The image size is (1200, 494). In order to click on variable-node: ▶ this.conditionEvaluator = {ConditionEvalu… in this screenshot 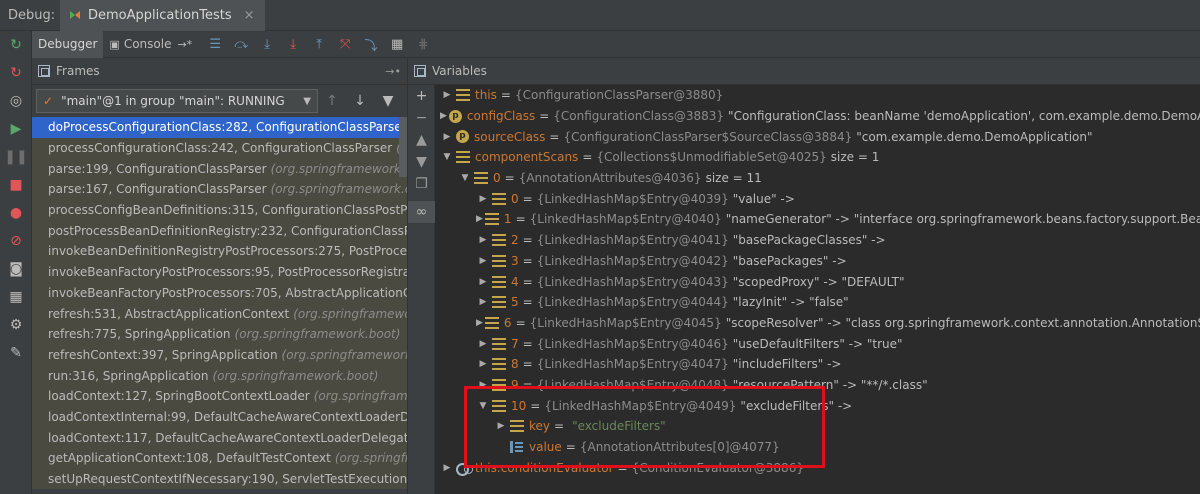, I will do `click(818, 467)`.